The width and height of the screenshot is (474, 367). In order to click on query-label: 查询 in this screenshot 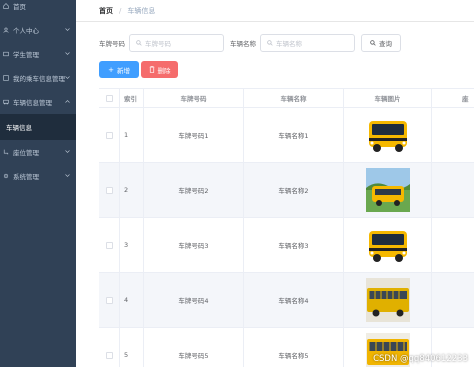, I will do `click(385, 44)`.